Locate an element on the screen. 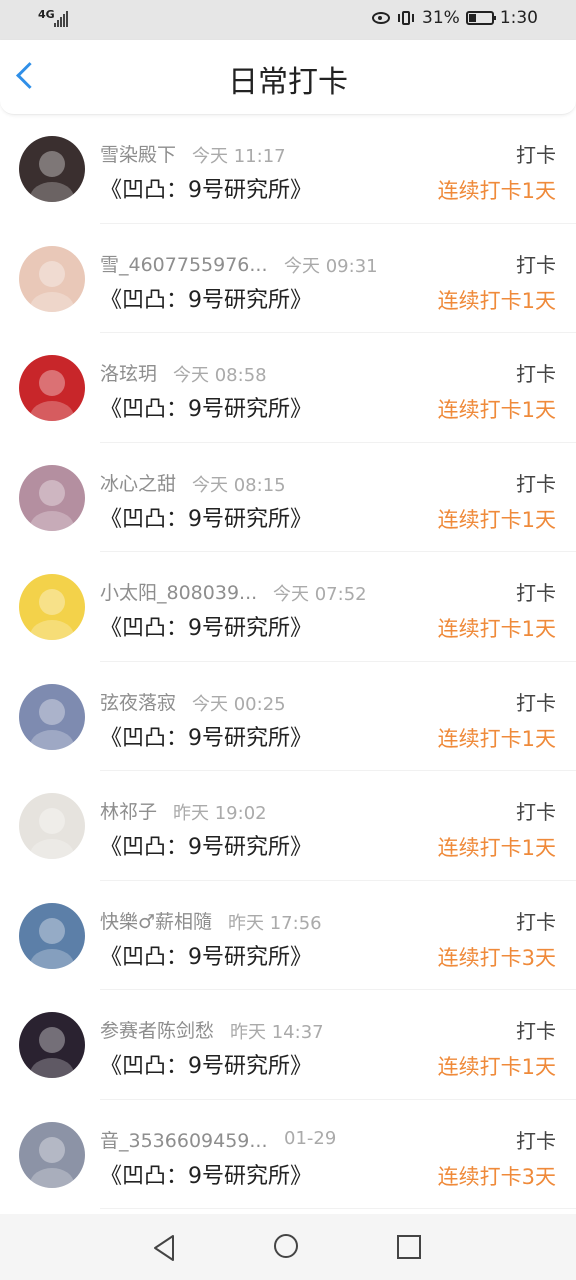 The width and height of the screenshot is (576, 1280). clock: 1:30 is located at coordinates (518, 18).